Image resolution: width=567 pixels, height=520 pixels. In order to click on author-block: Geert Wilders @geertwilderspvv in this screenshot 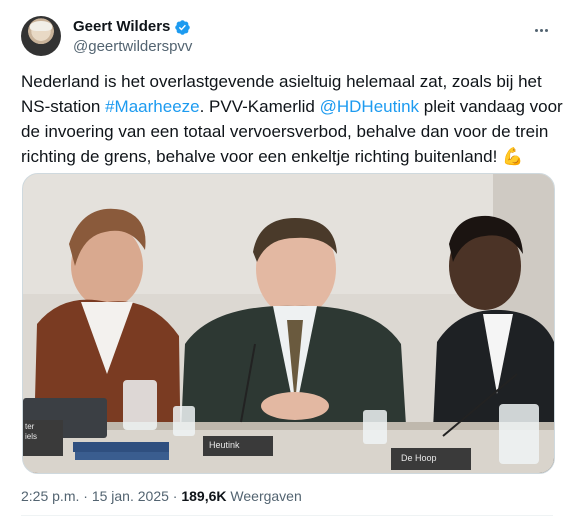, I will do `click(132, 37)`.